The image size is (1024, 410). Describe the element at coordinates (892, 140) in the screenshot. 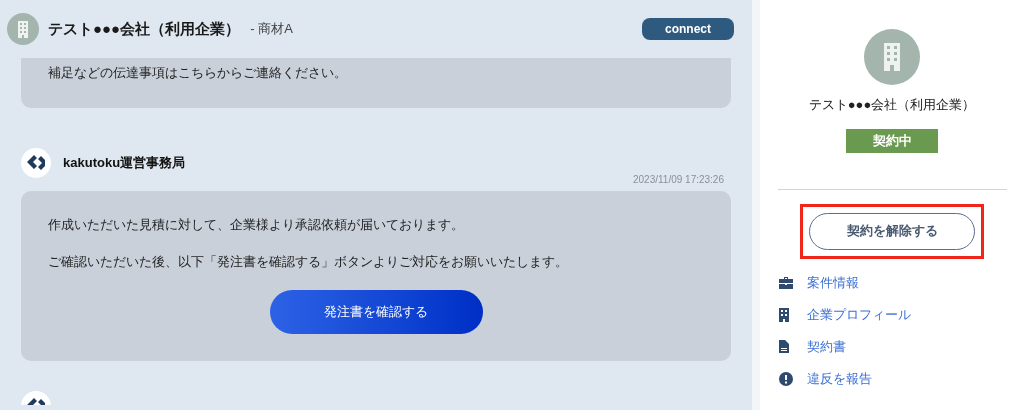

I see `status-badge: 契約中` at that location.